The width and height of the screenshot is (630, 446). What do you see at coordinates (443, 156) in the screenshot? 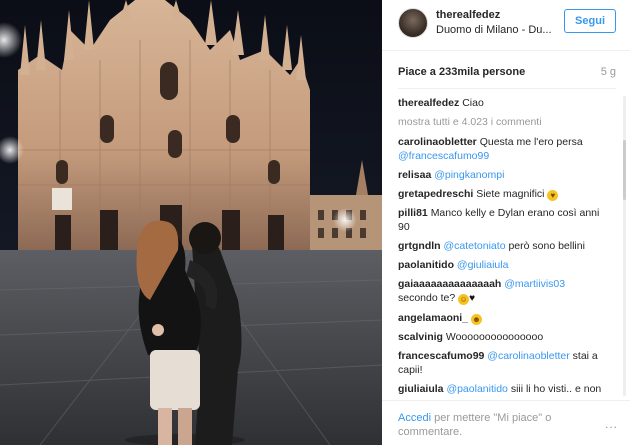
I see `comment-mention: @francescafumo99` at bounding box center [443, 156].